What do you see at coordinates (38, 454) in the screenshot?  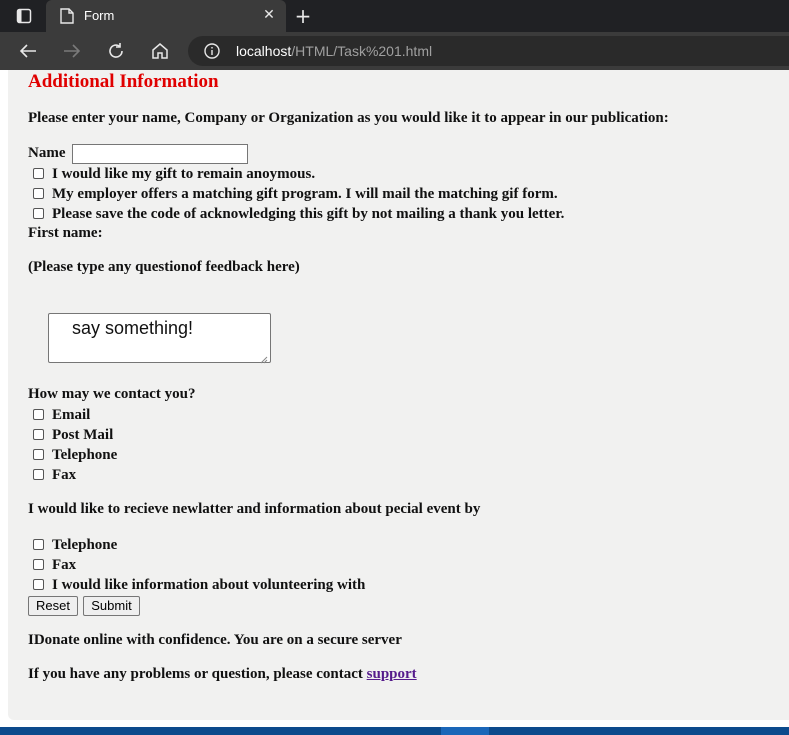 I see `telephone-checkbox` at bounding box center [38, 454].